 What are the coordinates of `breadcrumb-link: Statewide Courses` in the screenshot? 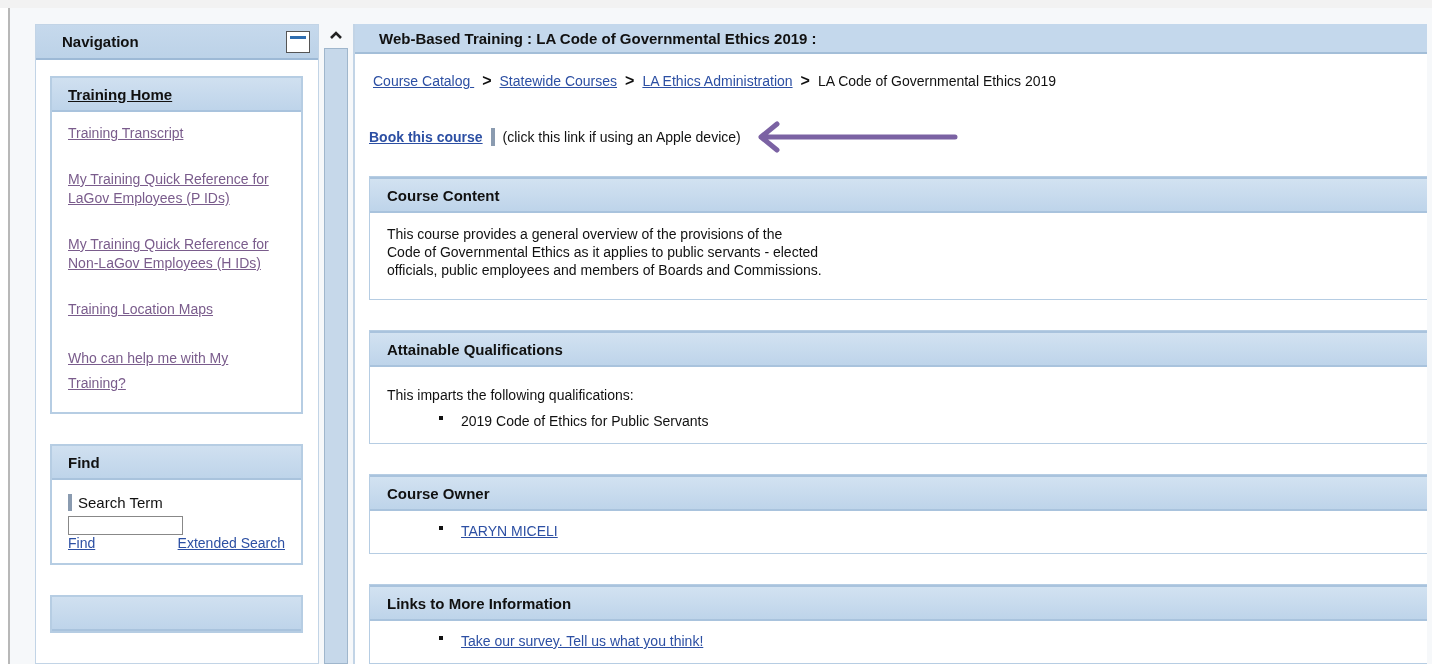 It's located at (558, 81).